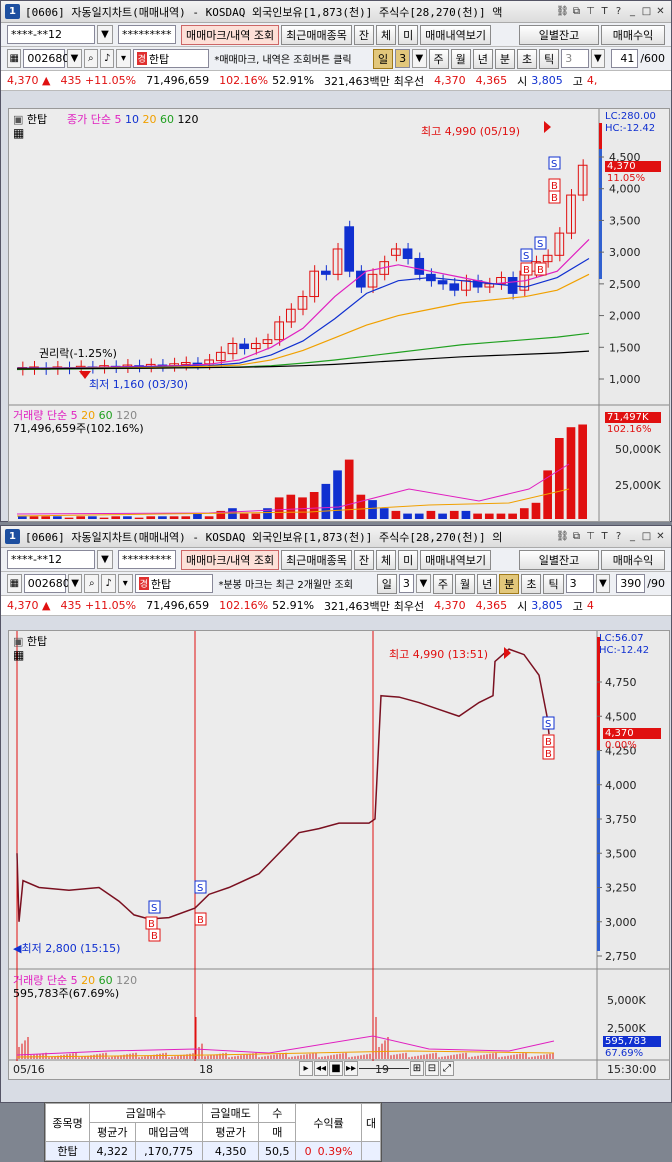 The width and height of the screenshot is (672, 1162). I want to click on cell-yield: 0 0.39%, so click(329, 1151).